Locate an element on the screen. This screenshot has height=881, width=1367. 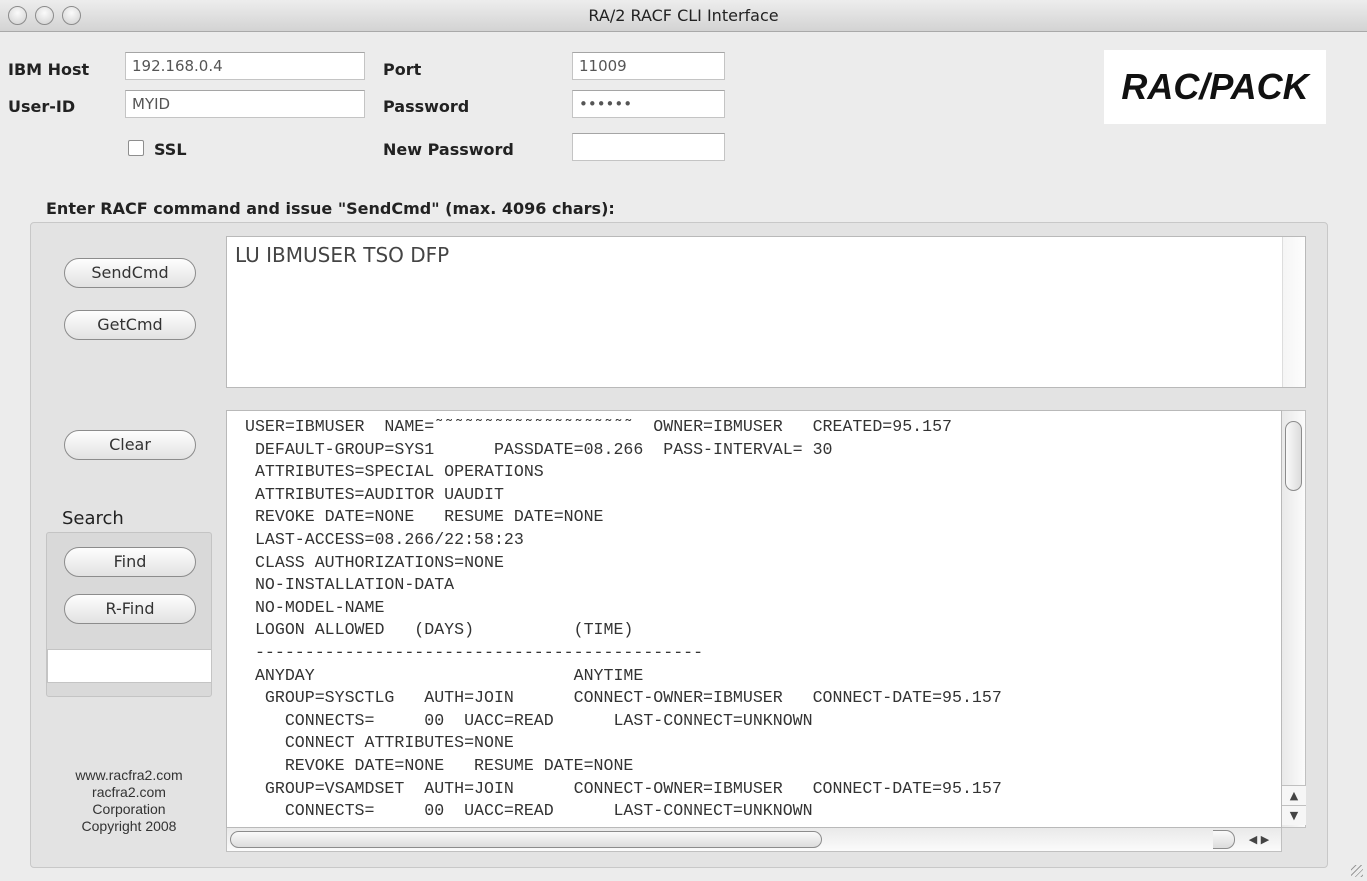
title-bar: RA/2 RACF CLI Interface is located at coordinates (683, 16).